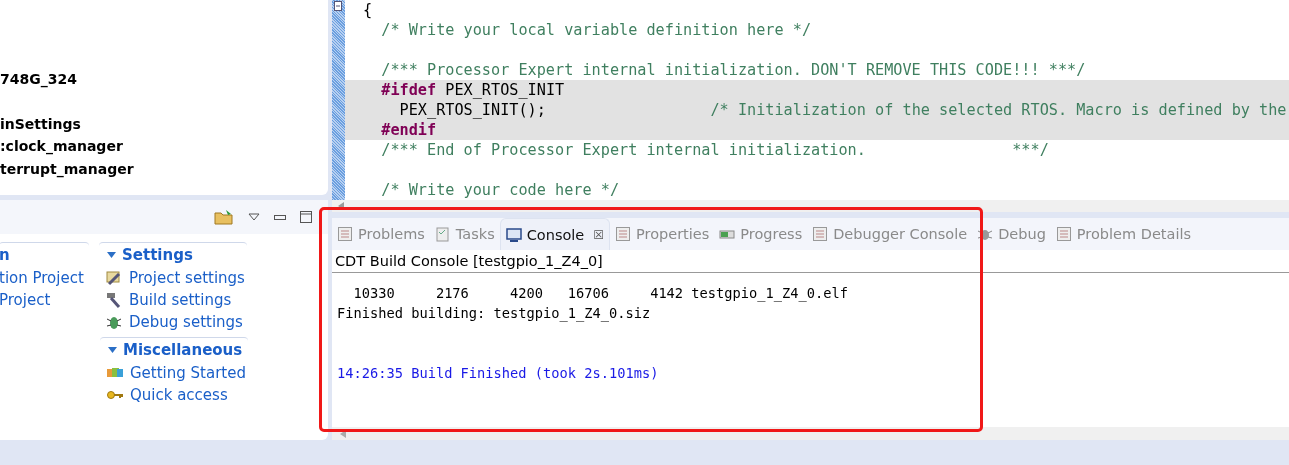 The width and height of the screenshot is (1289, 465). What do you see at coordinates (114, 300) in the screenshot?
I see `hammer-icon` at bounding box center [114, 300].